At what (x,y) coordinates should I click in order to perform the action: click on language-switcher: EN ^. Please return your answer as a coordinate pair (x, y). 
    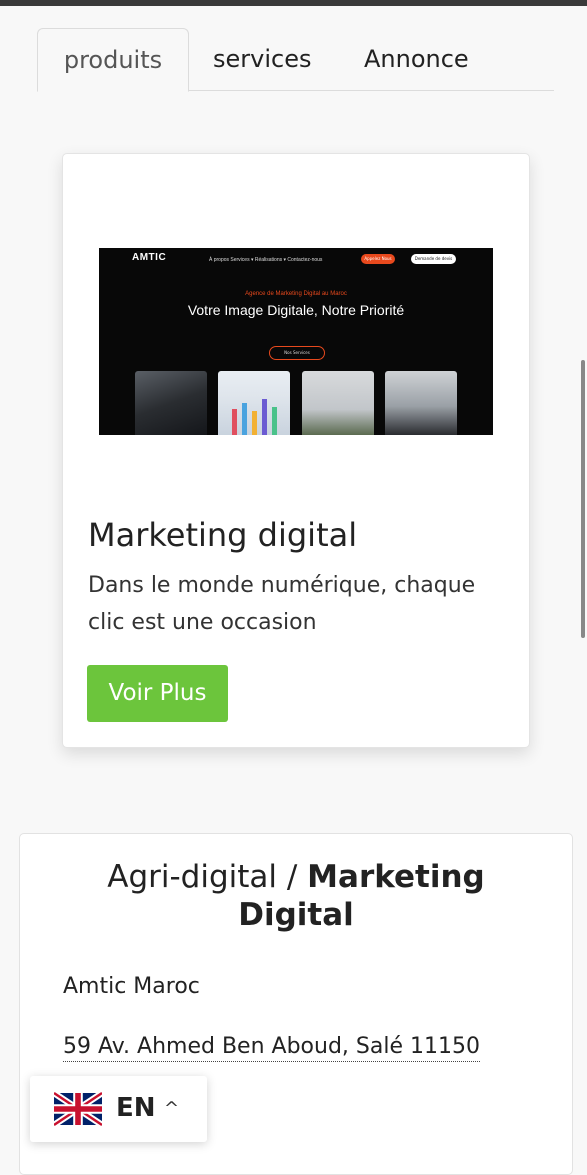
    Looking at the image, I should click on (118, 1109).